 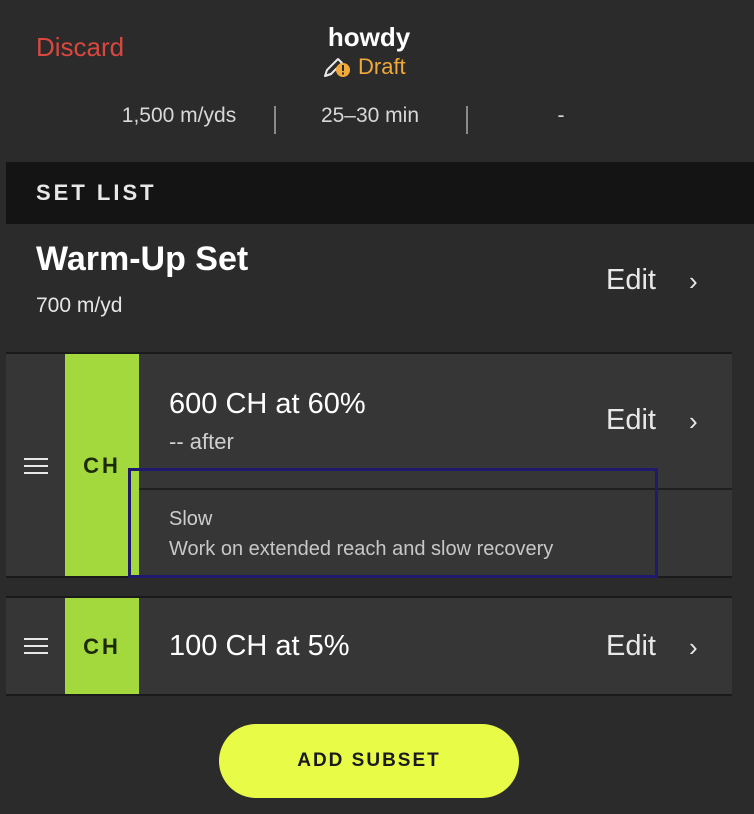 I want to click on set-name: Warm-Up Set, so click(x=142, y=259).